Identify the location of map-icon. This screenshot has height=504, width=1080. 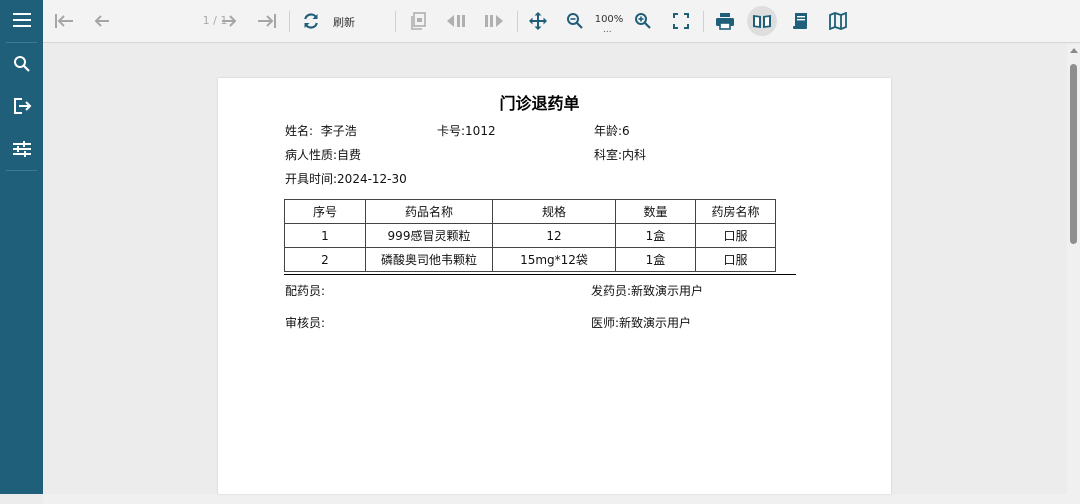
(838, 21).